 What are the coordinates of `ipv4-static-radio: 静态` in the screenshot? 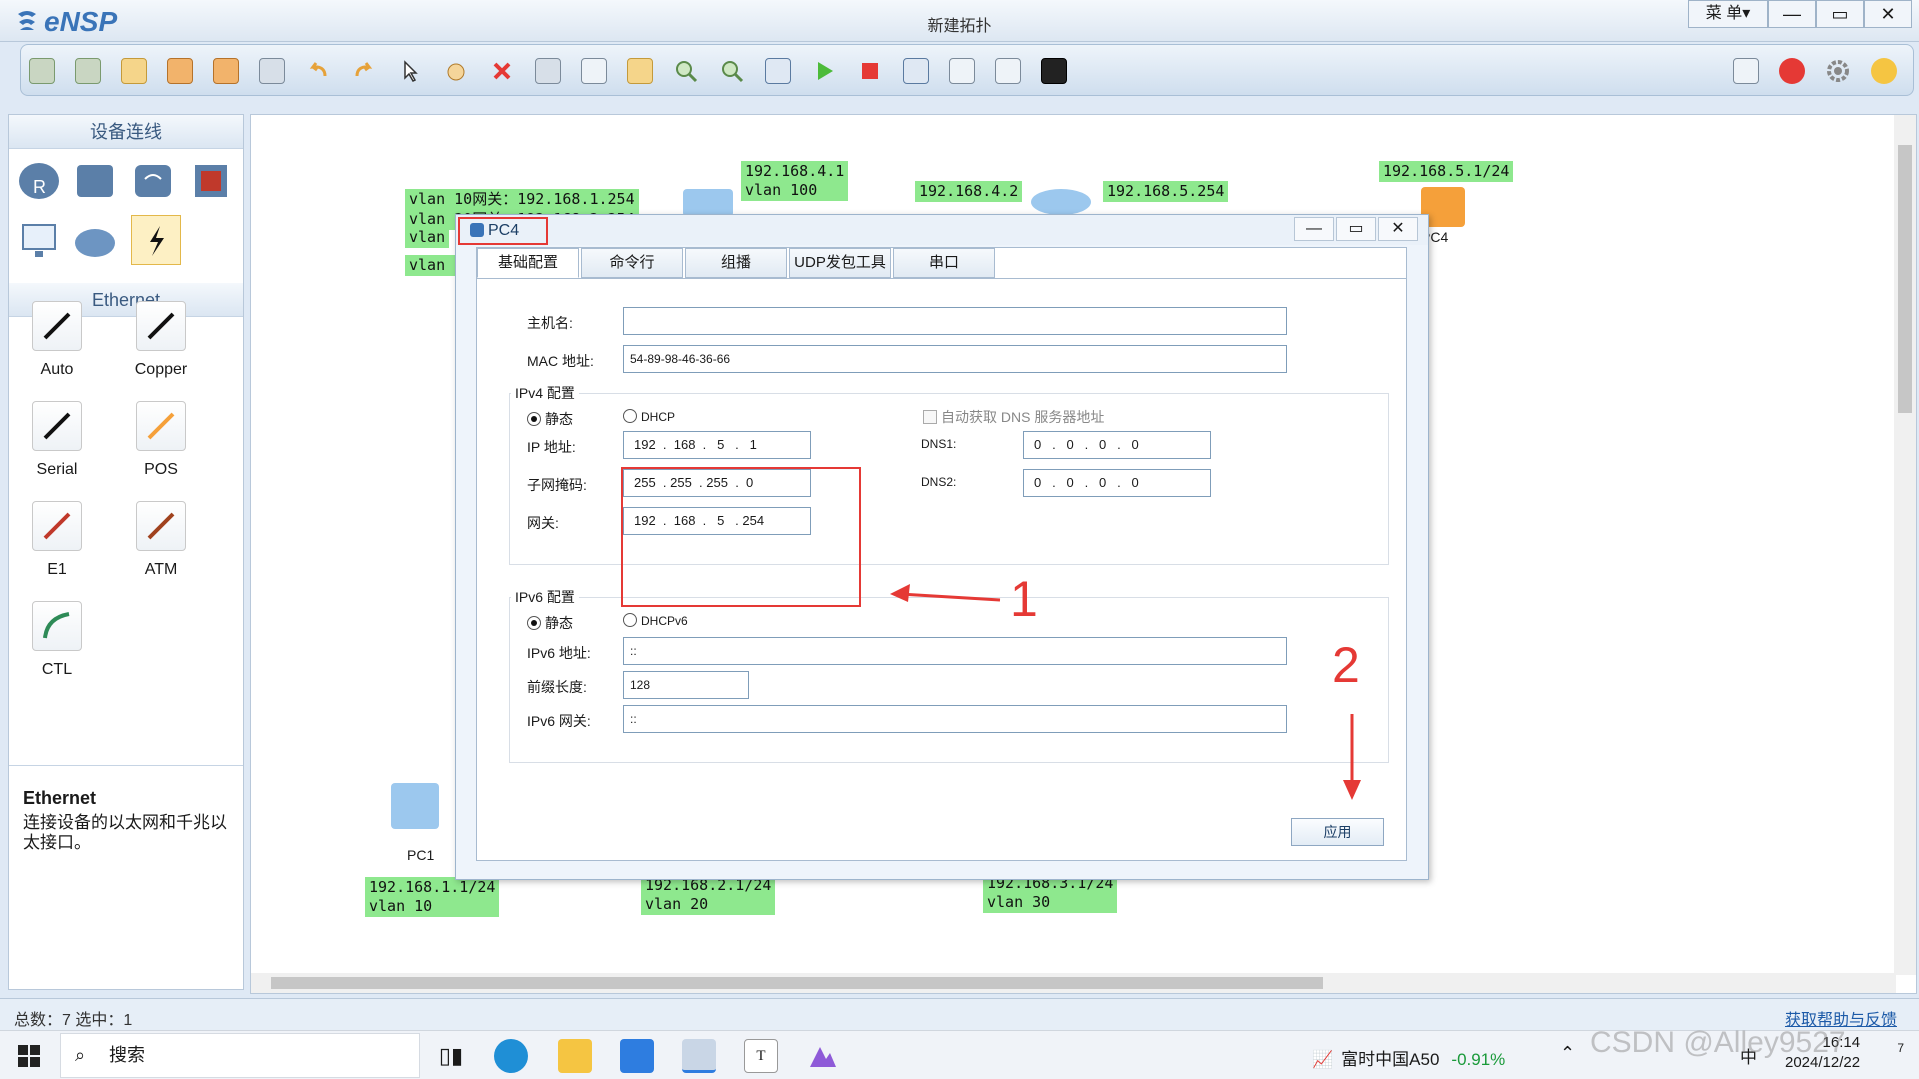 It's located at (550, 419).